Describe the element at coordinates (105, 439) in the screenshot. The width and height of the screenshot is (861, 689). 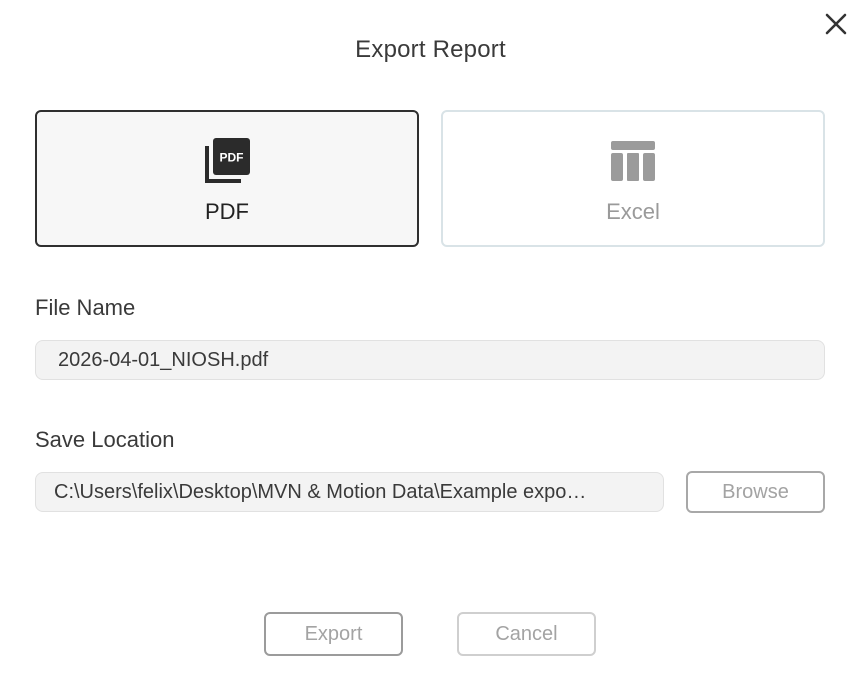
I see `save-location-label: Save Location` at that location.